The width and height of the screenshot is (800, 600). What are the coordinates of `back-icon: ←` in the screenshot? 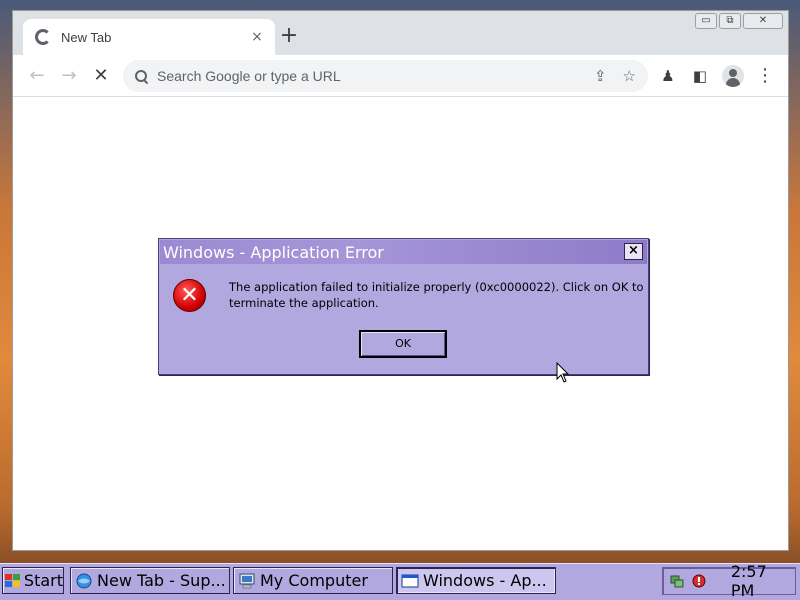 It's located at (37, 76).